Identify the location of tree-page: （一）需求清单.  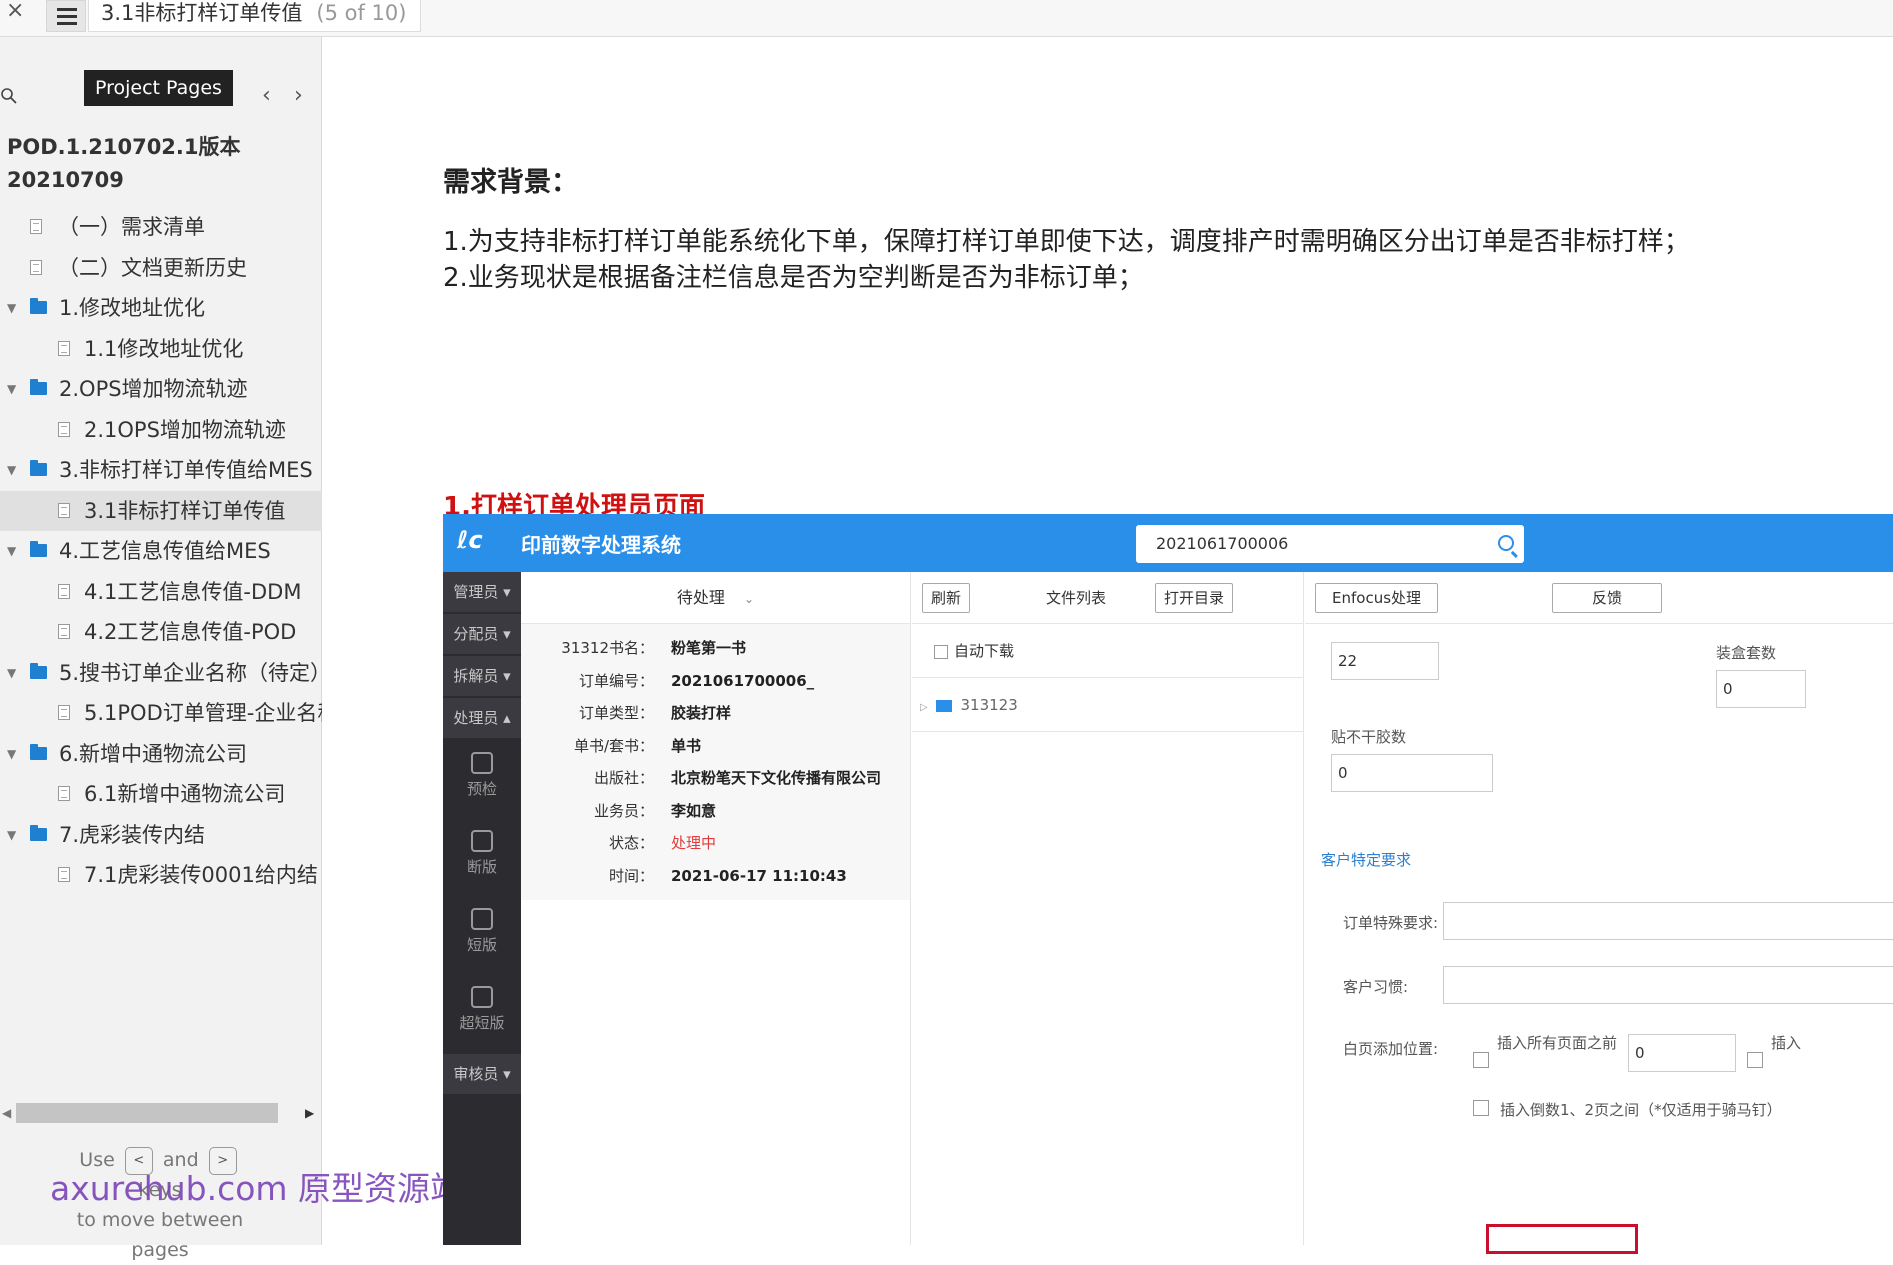
(161, 227).